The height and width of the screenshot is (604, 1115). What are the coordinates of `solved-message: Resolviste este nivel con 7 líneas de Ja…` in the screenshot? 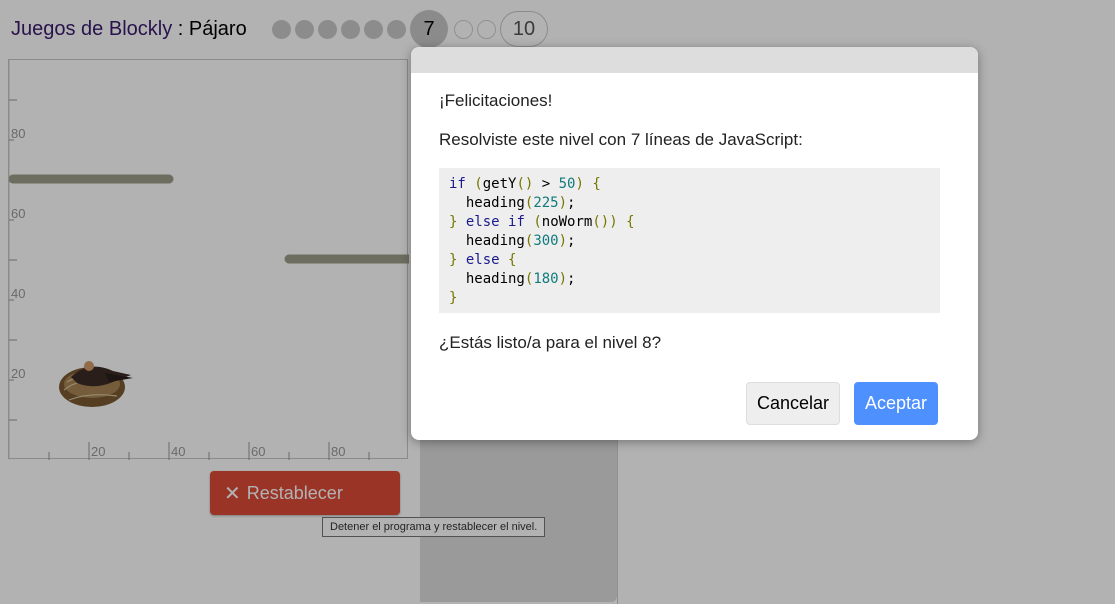 It's located at (621, 139).